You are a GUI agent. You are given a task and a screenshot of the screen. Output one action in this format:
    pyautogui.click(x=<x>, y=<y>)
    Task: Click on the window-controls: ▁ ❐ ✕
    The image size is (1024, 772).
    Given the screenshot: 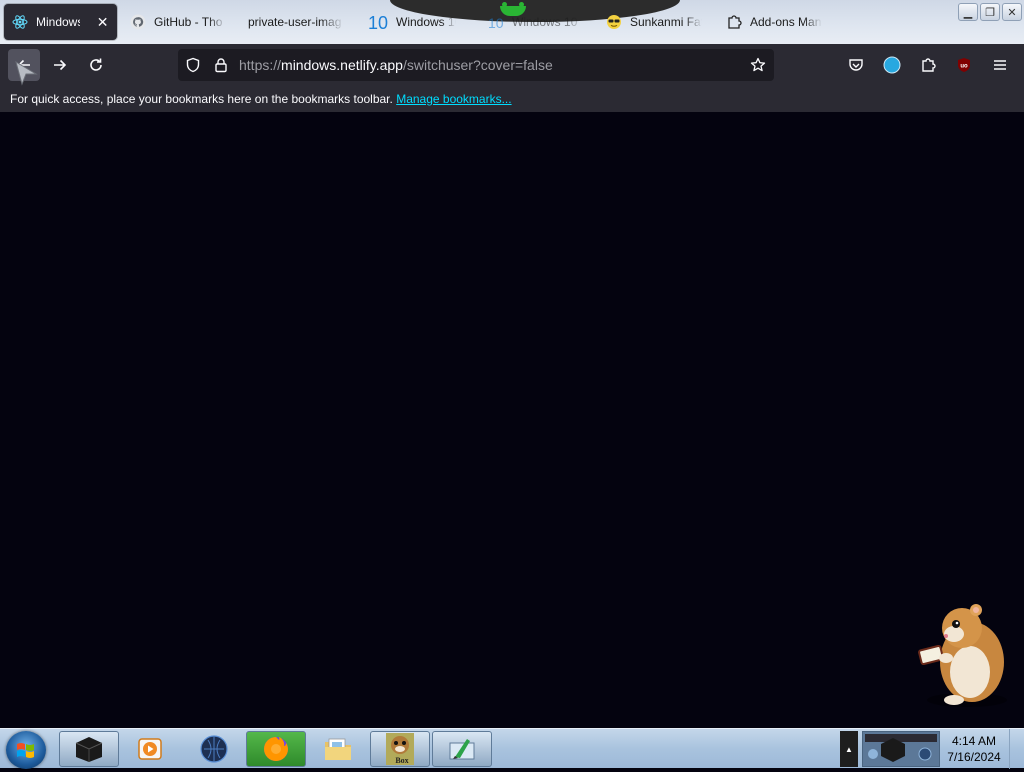 What is the action you would take?
    pyautogui.click(x=990, y=12)
    